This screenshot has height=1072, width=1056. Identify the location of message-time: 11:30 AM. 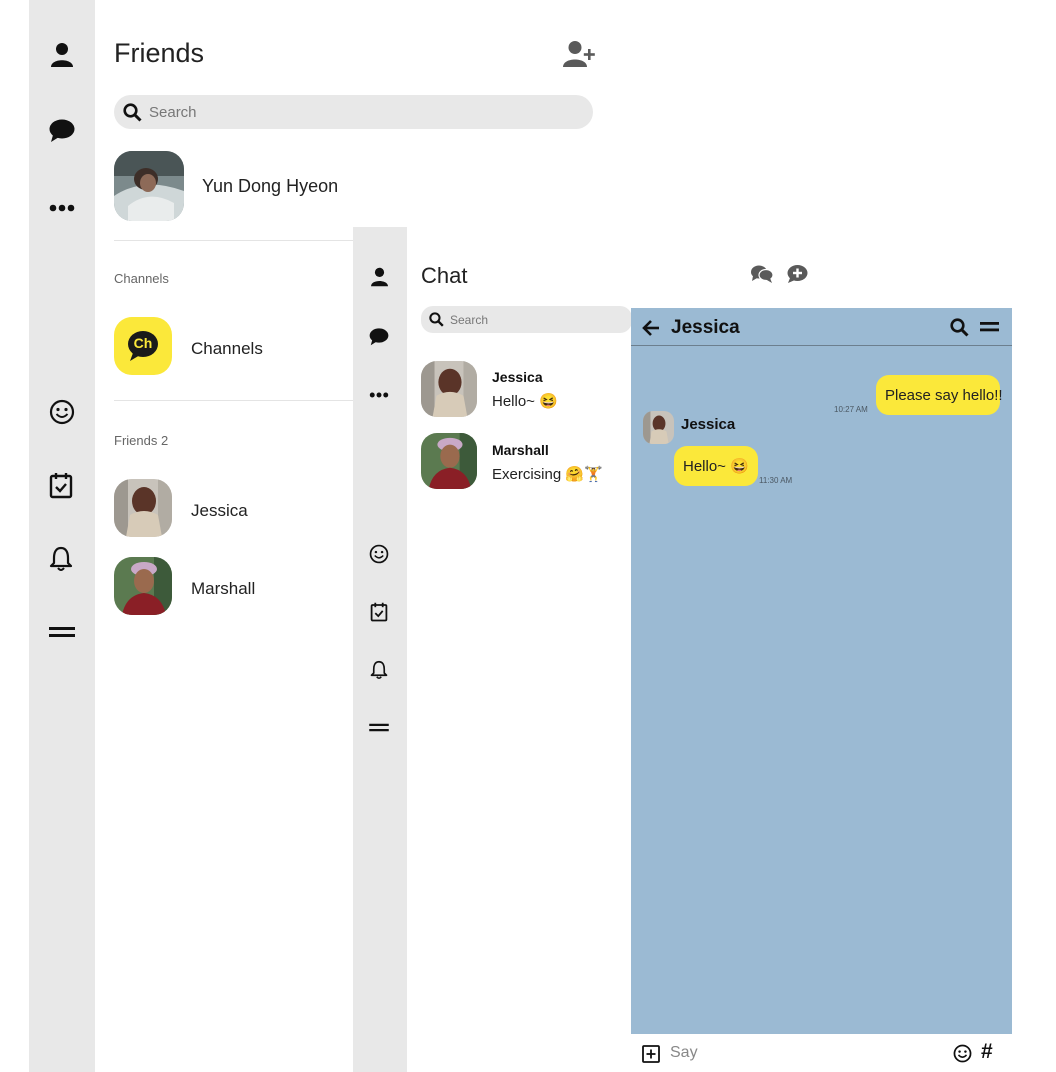
(776, 480).